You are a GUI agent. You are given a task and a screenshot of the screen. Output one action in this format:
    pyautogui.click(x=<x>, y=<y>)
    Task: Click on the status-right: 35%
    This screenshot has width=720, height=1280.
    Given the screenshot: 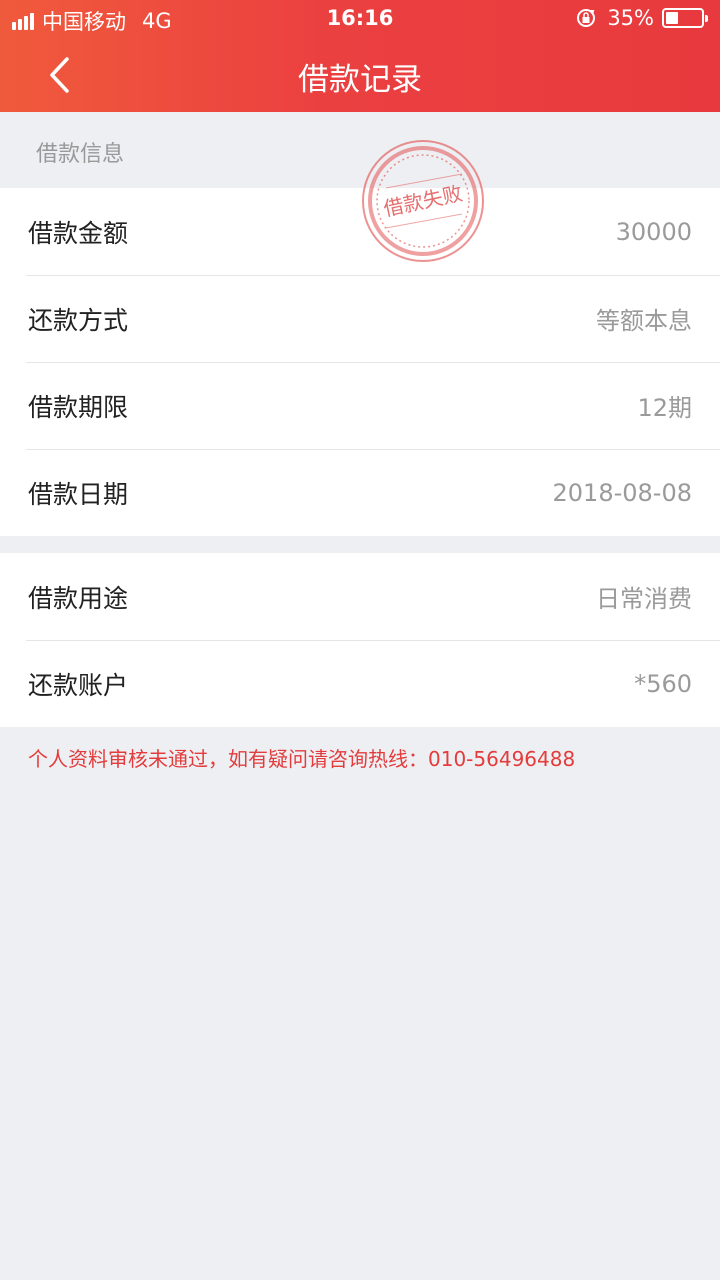 What is the action you would take?
    pyautogui.click(x=641, y=18)
    